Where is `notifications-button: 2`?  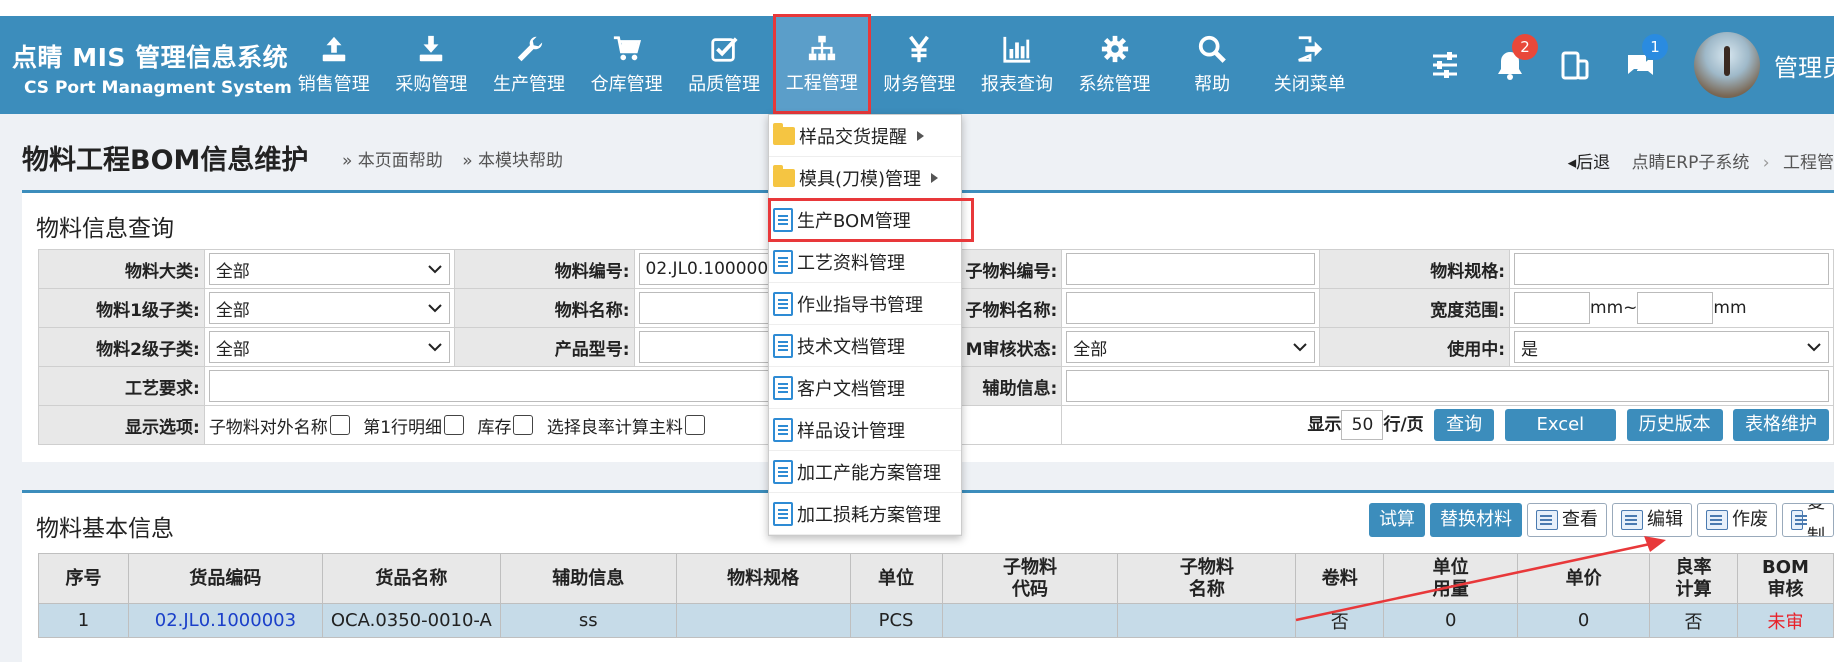
notifications-button: 2 is located at coordinates (1509, 65).